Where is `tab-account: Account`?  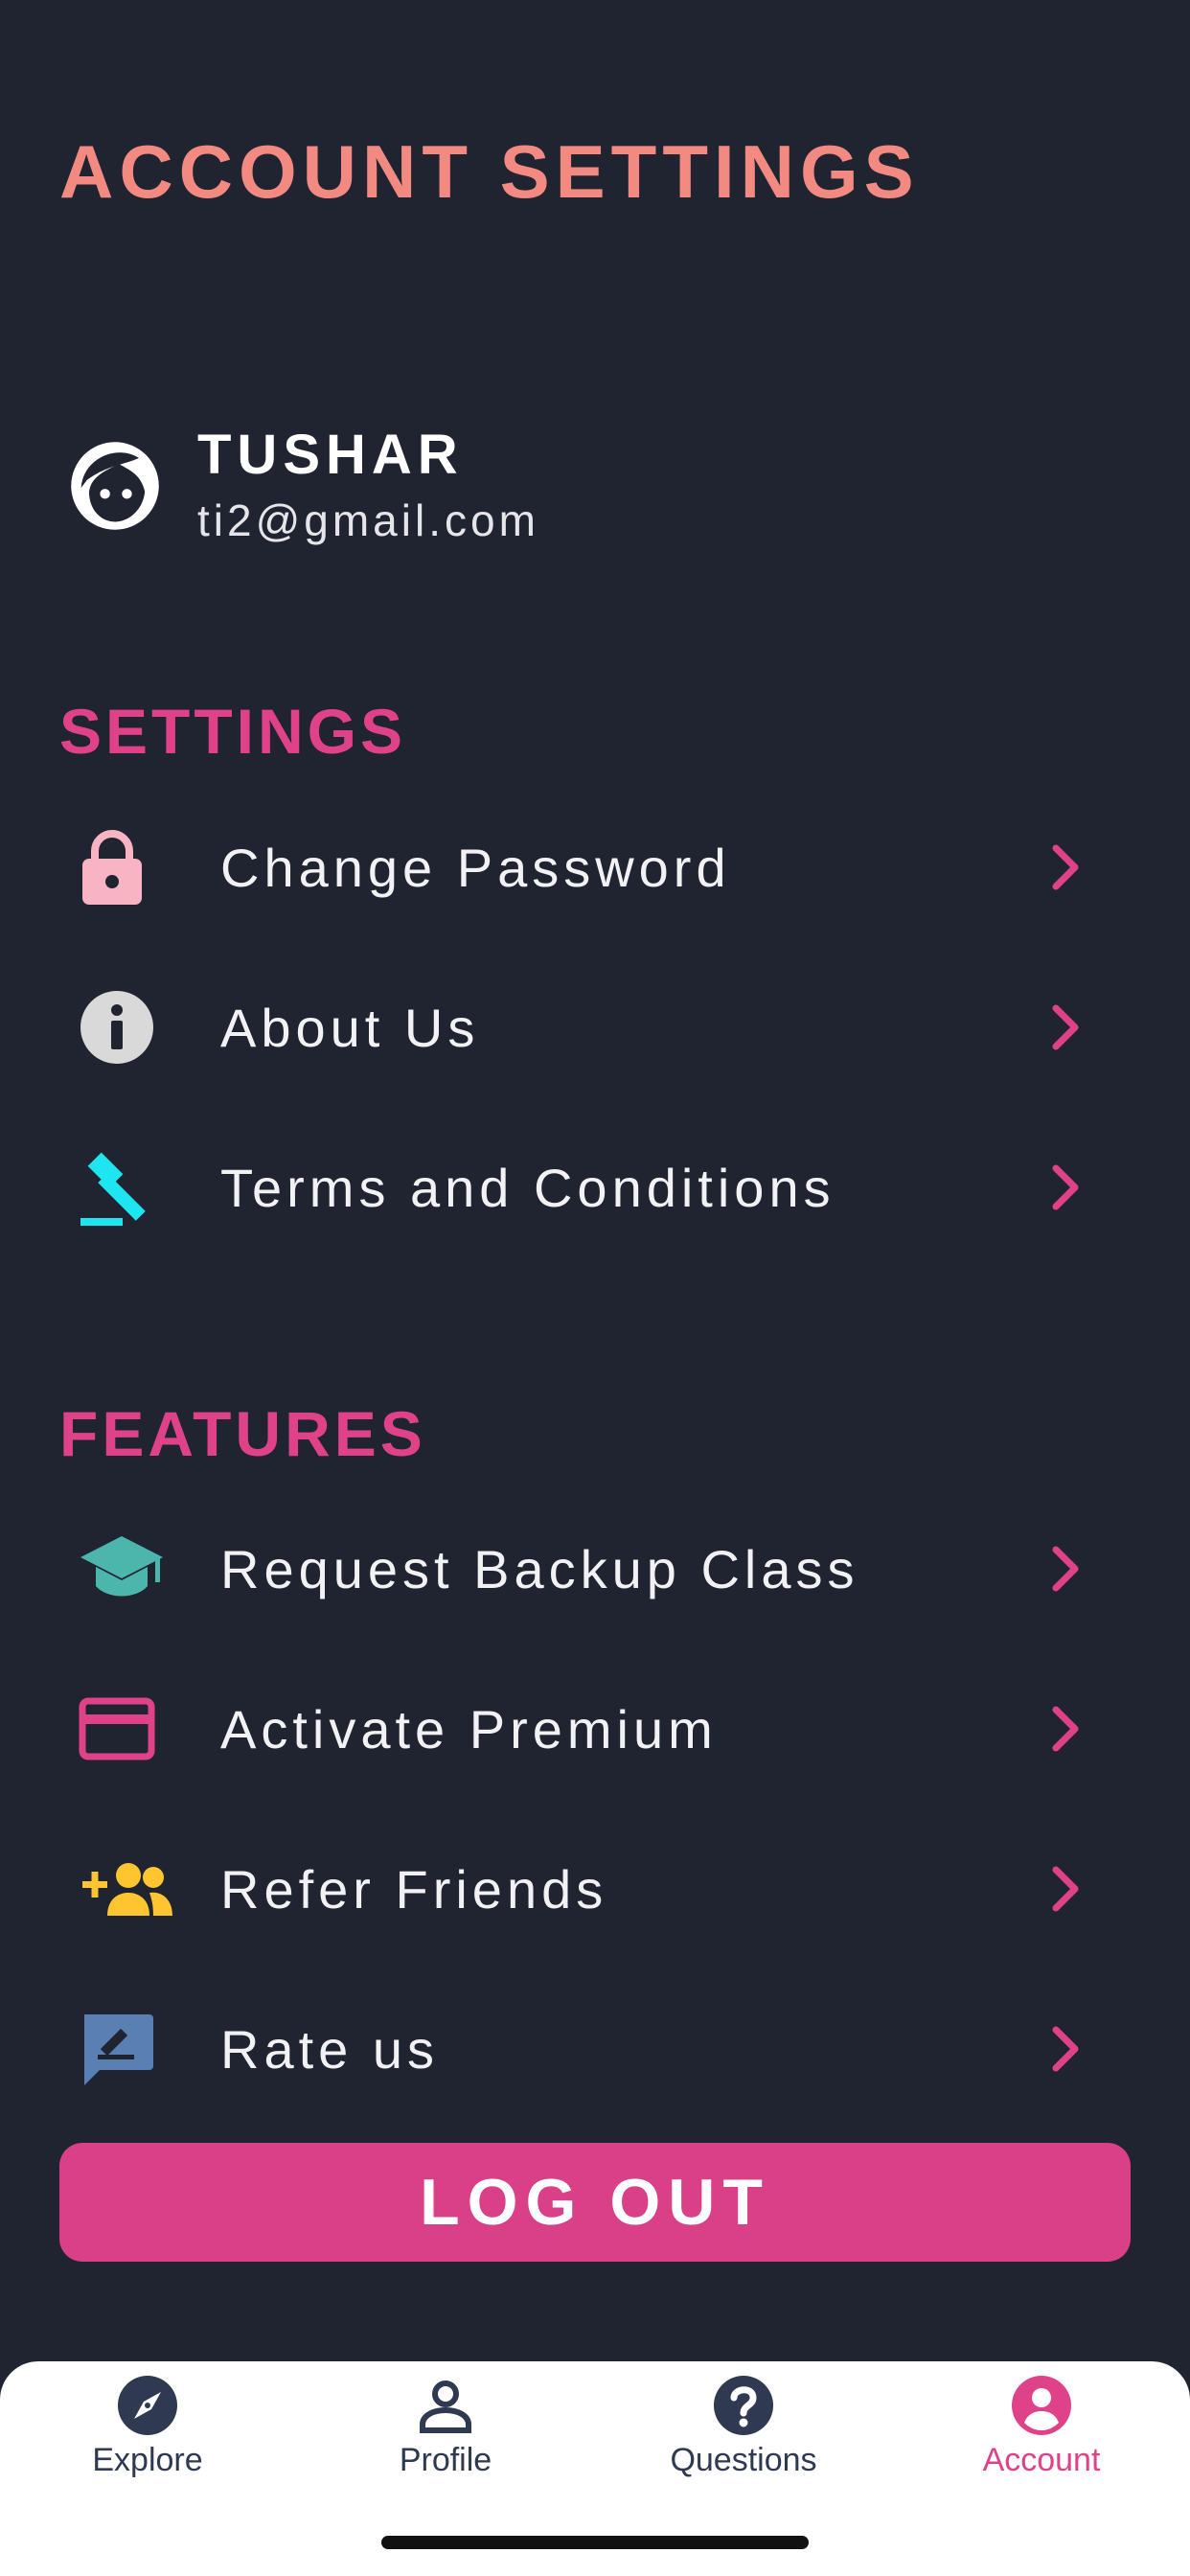
tab-account: Account is located at coordinates (1041, 2437).